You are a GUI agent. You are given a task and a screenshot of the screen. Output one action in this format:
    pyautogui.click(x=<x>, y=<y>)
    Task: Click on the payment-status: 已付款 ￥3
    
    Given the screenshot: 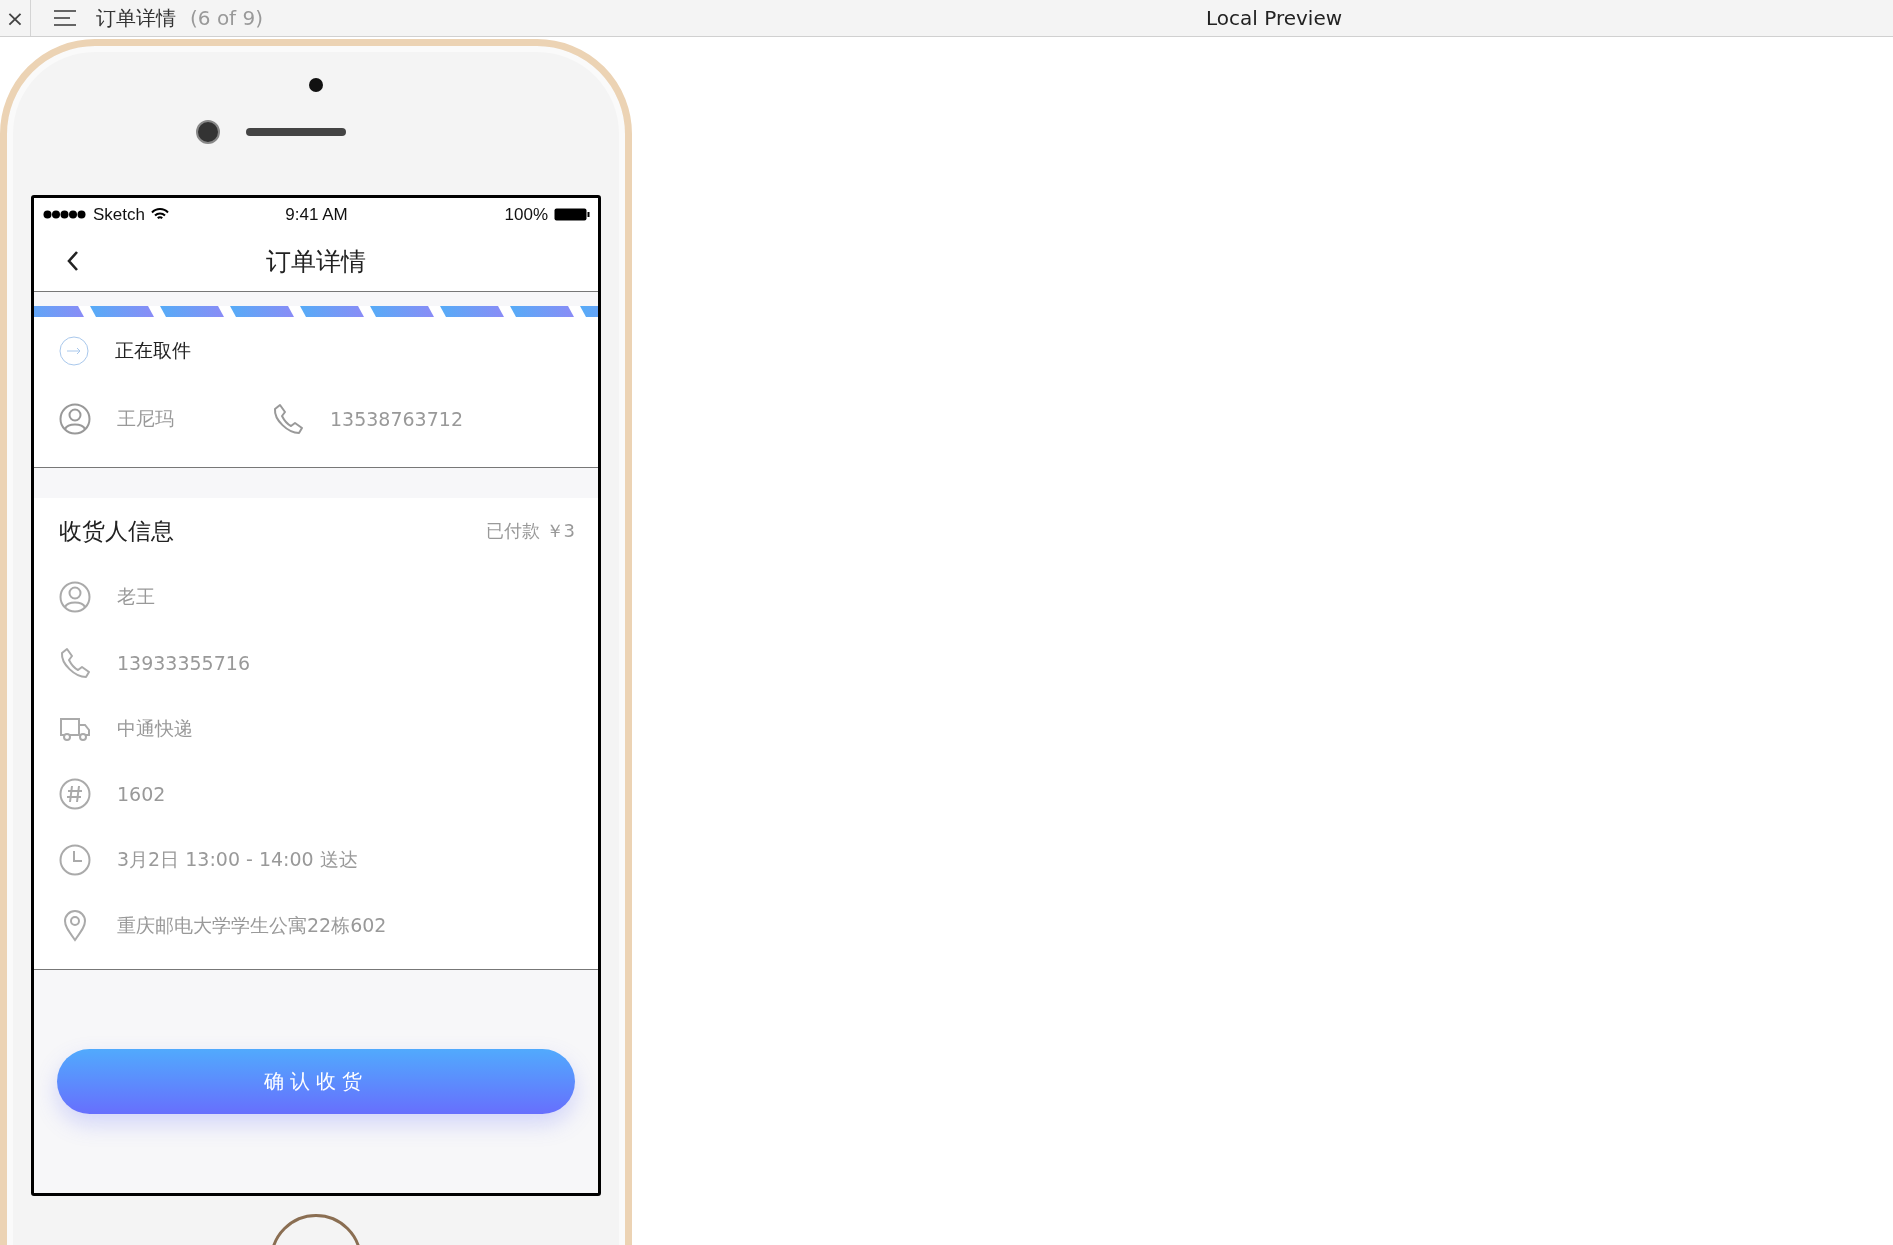 What is the action you would take?
    pyautogui.click(x=530, y=531)
    